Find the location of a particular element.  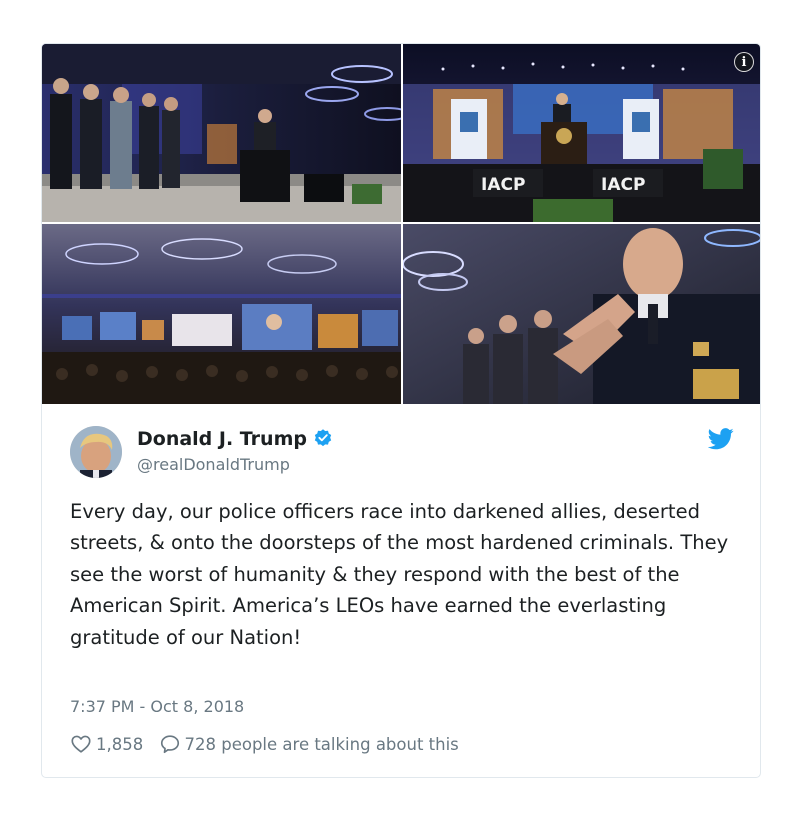

photo-applauding-officer-image is located at coordinates (581, 314).